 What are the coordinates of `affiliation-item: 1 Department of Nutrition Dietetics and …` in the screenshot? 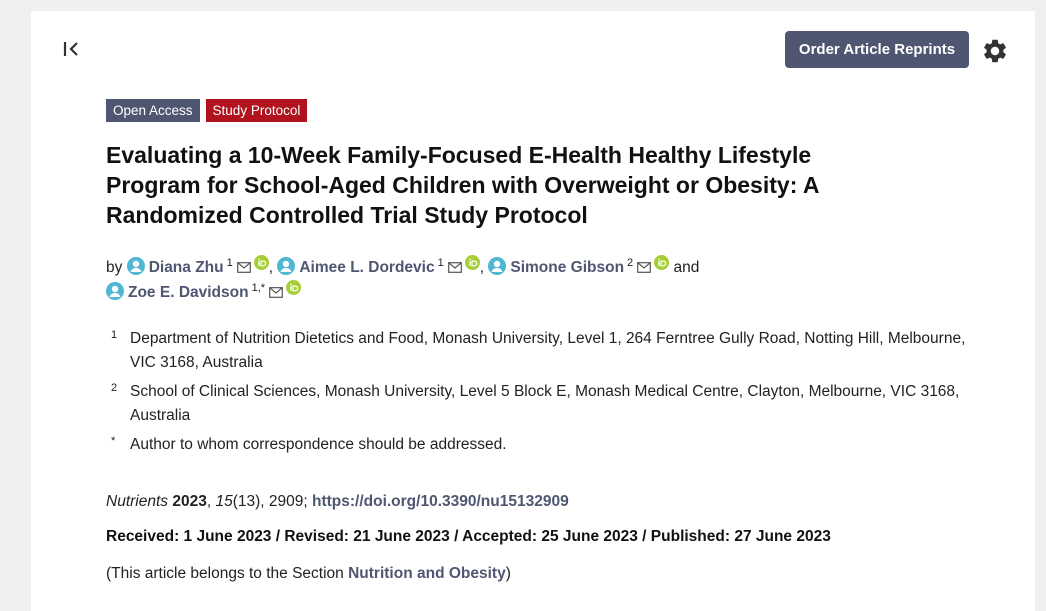 It's located at (541, 351).